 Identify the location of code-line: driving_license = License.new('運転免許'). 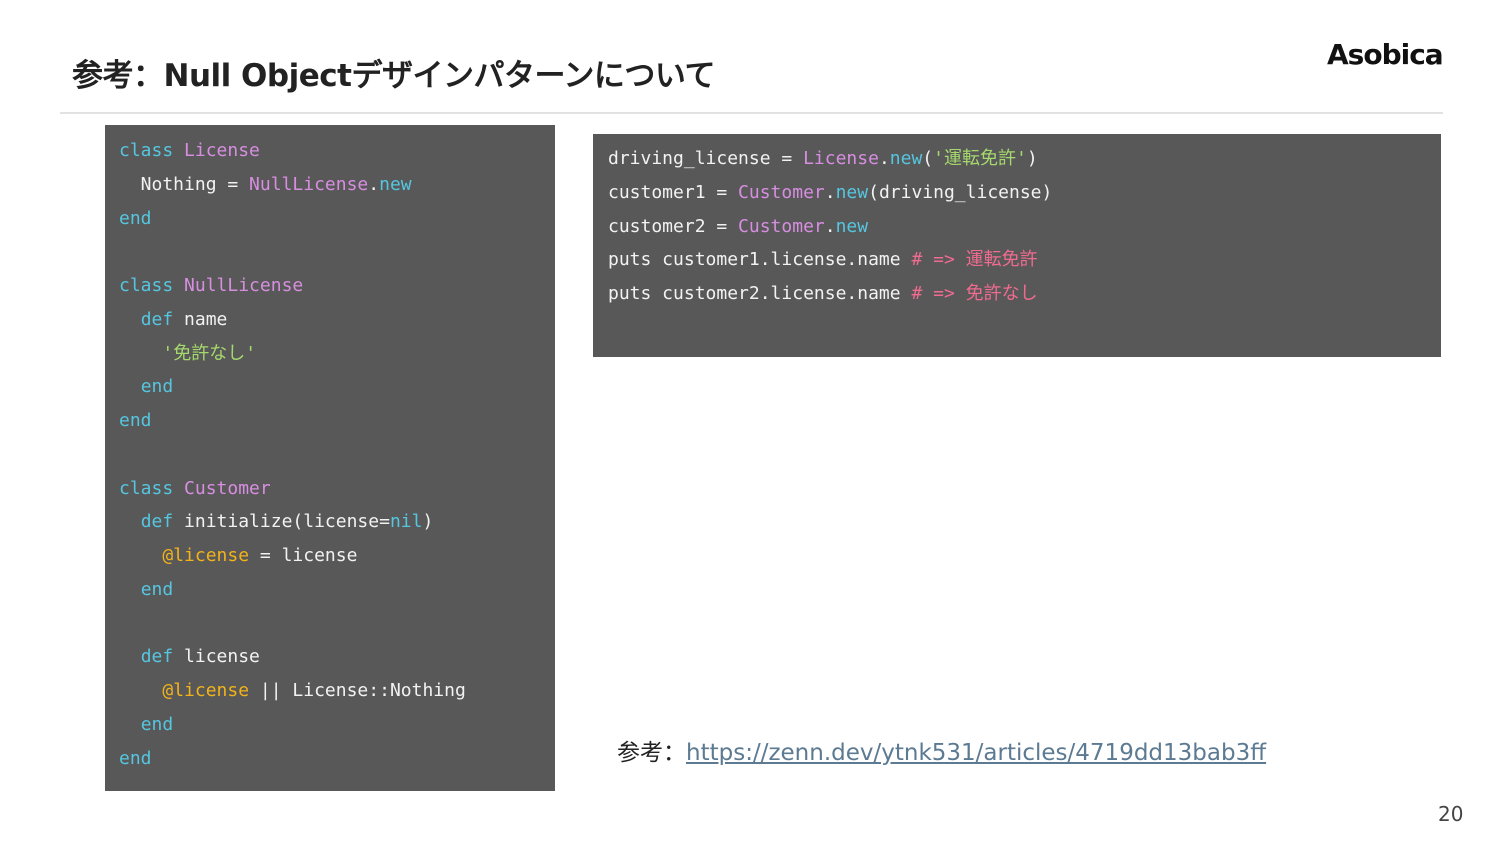
(1024, 159).